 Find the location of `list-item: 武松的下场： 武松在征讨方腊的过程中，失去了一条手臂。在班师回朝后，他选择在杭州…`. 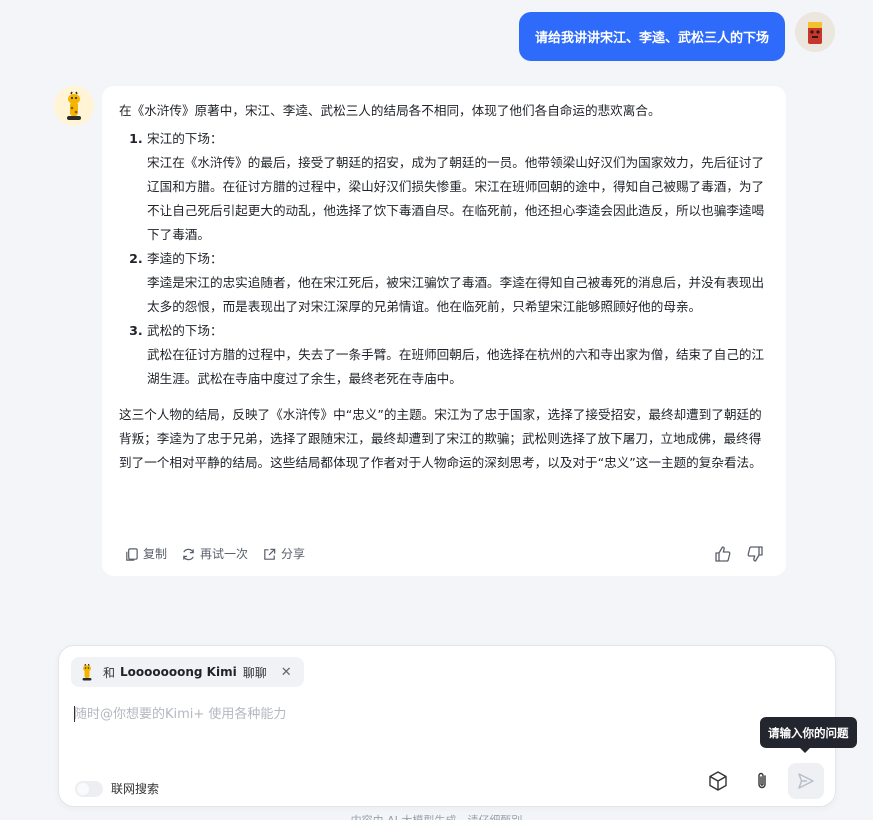

list-item: 武松的下场： 武松在征讨方腊的过程中，失去了一条手臂。在班师回朝后，他选择在杭州… is located at coordinates (458, 355).